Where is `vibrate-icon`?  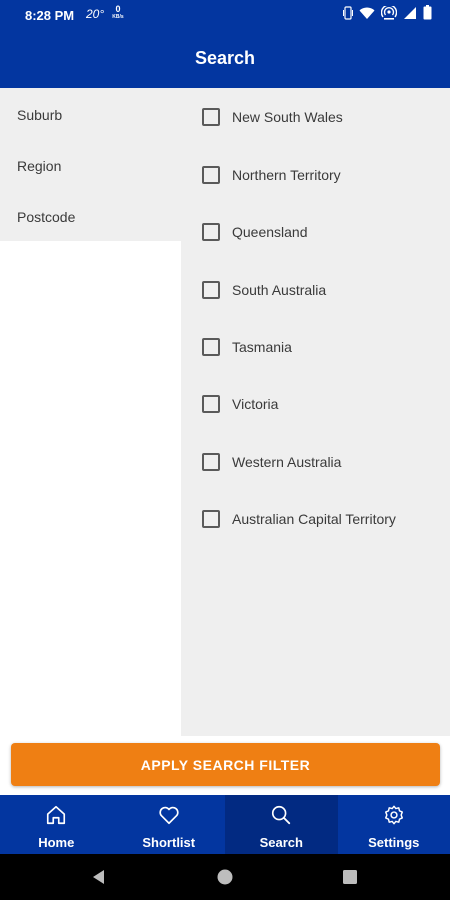
vibrate-icon is located at coordinates (348, 15).